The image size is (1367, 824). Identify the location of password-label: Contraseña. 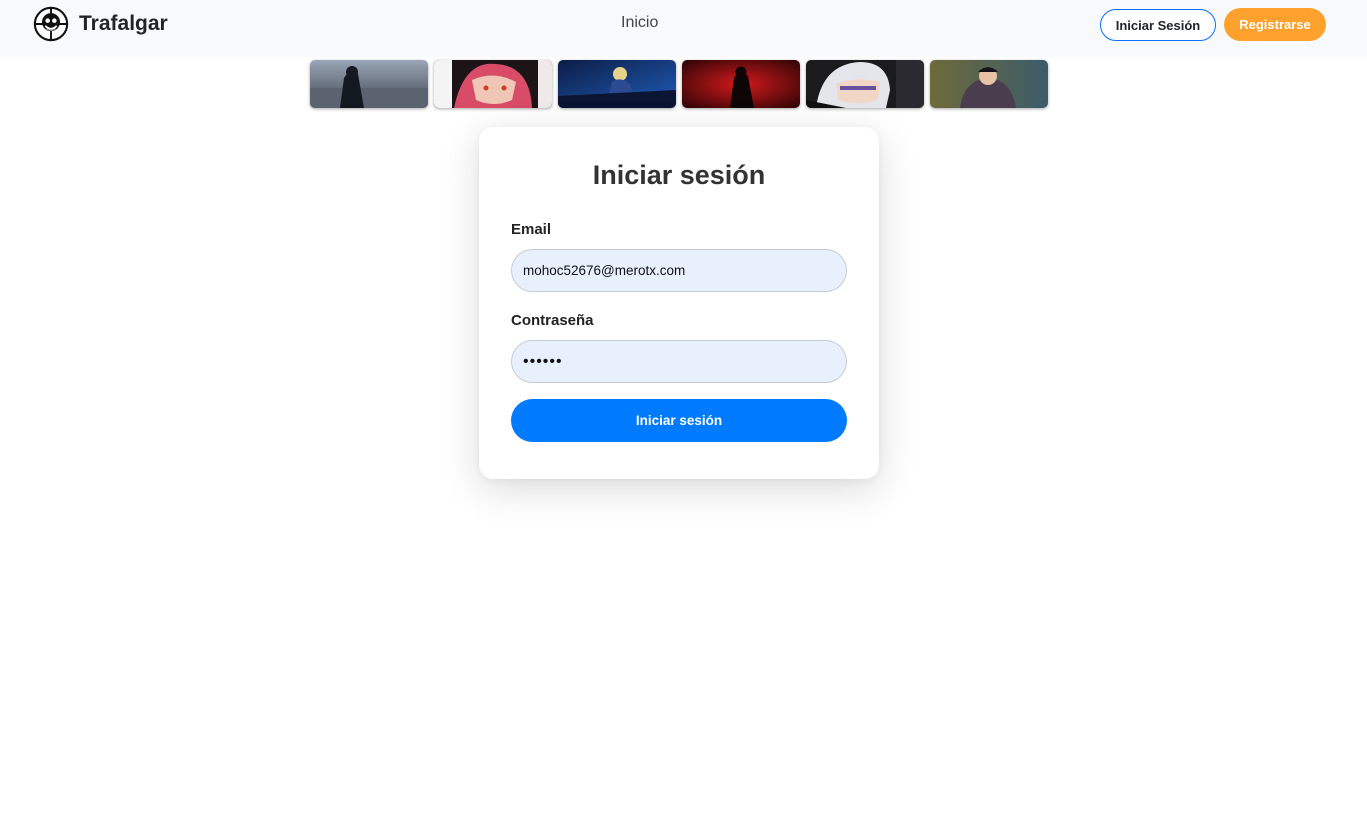
(552, 320).